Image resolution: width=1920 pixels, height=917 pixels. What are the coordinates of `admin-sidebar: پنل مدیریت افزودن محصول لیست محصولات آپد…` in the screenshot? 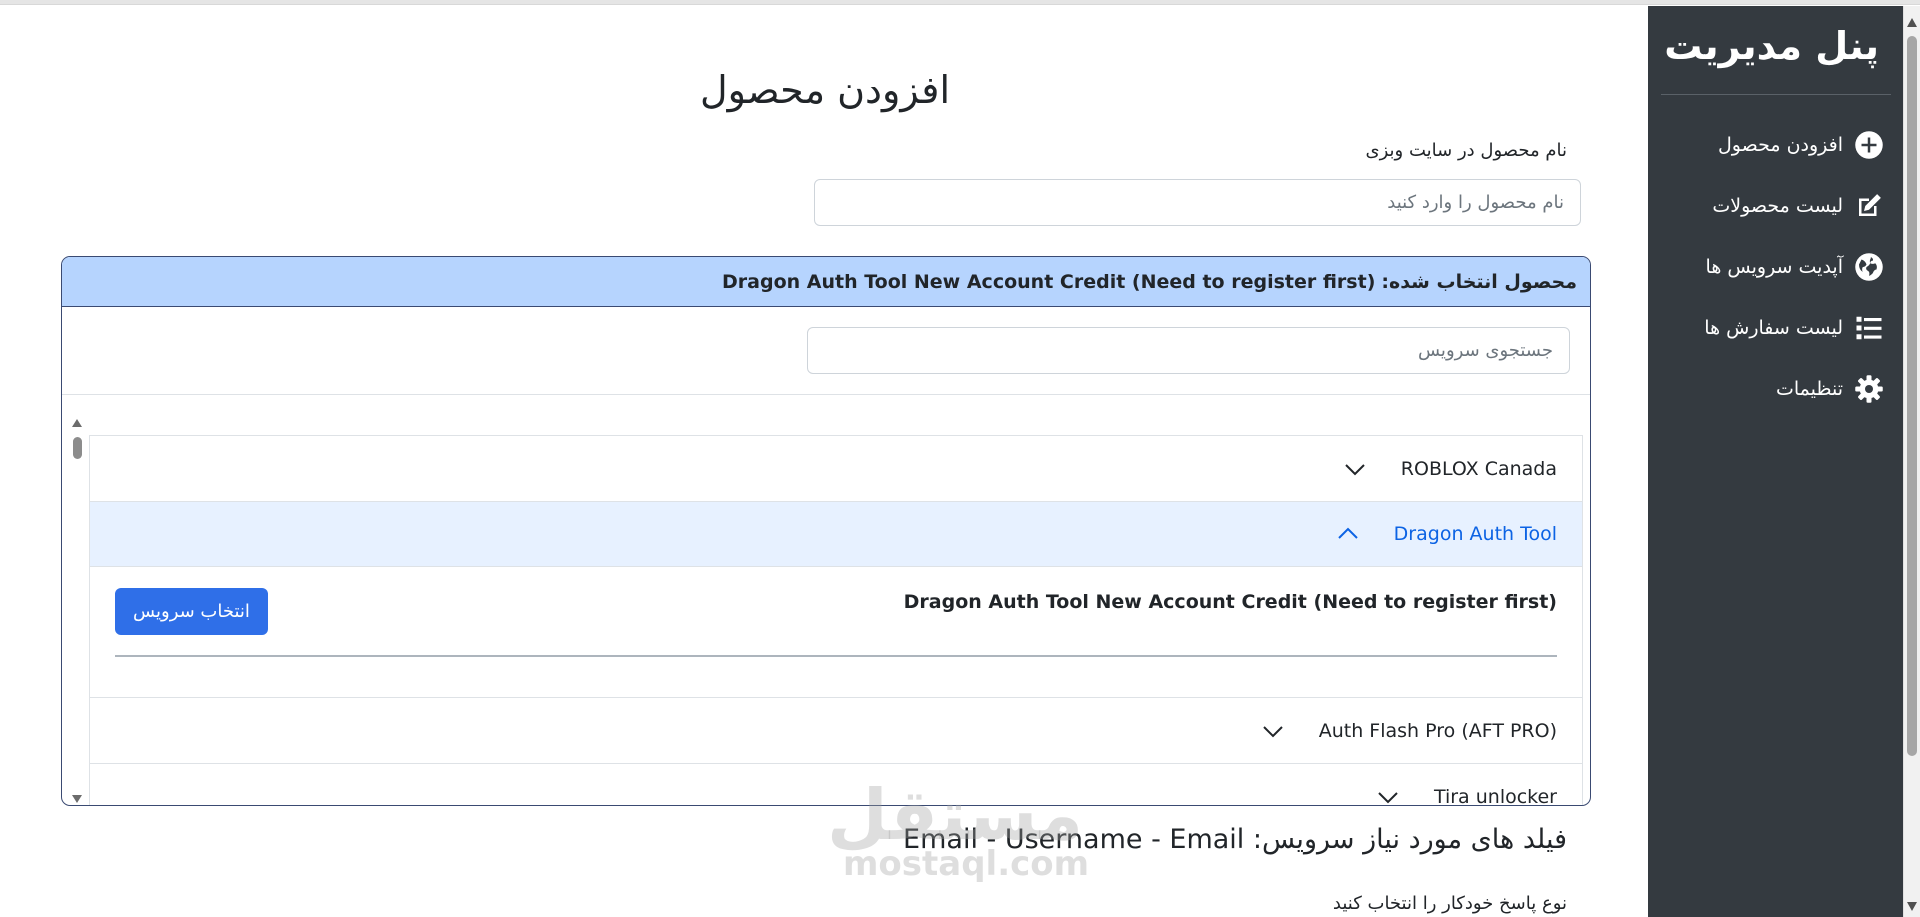 It's located at (1775, 461).